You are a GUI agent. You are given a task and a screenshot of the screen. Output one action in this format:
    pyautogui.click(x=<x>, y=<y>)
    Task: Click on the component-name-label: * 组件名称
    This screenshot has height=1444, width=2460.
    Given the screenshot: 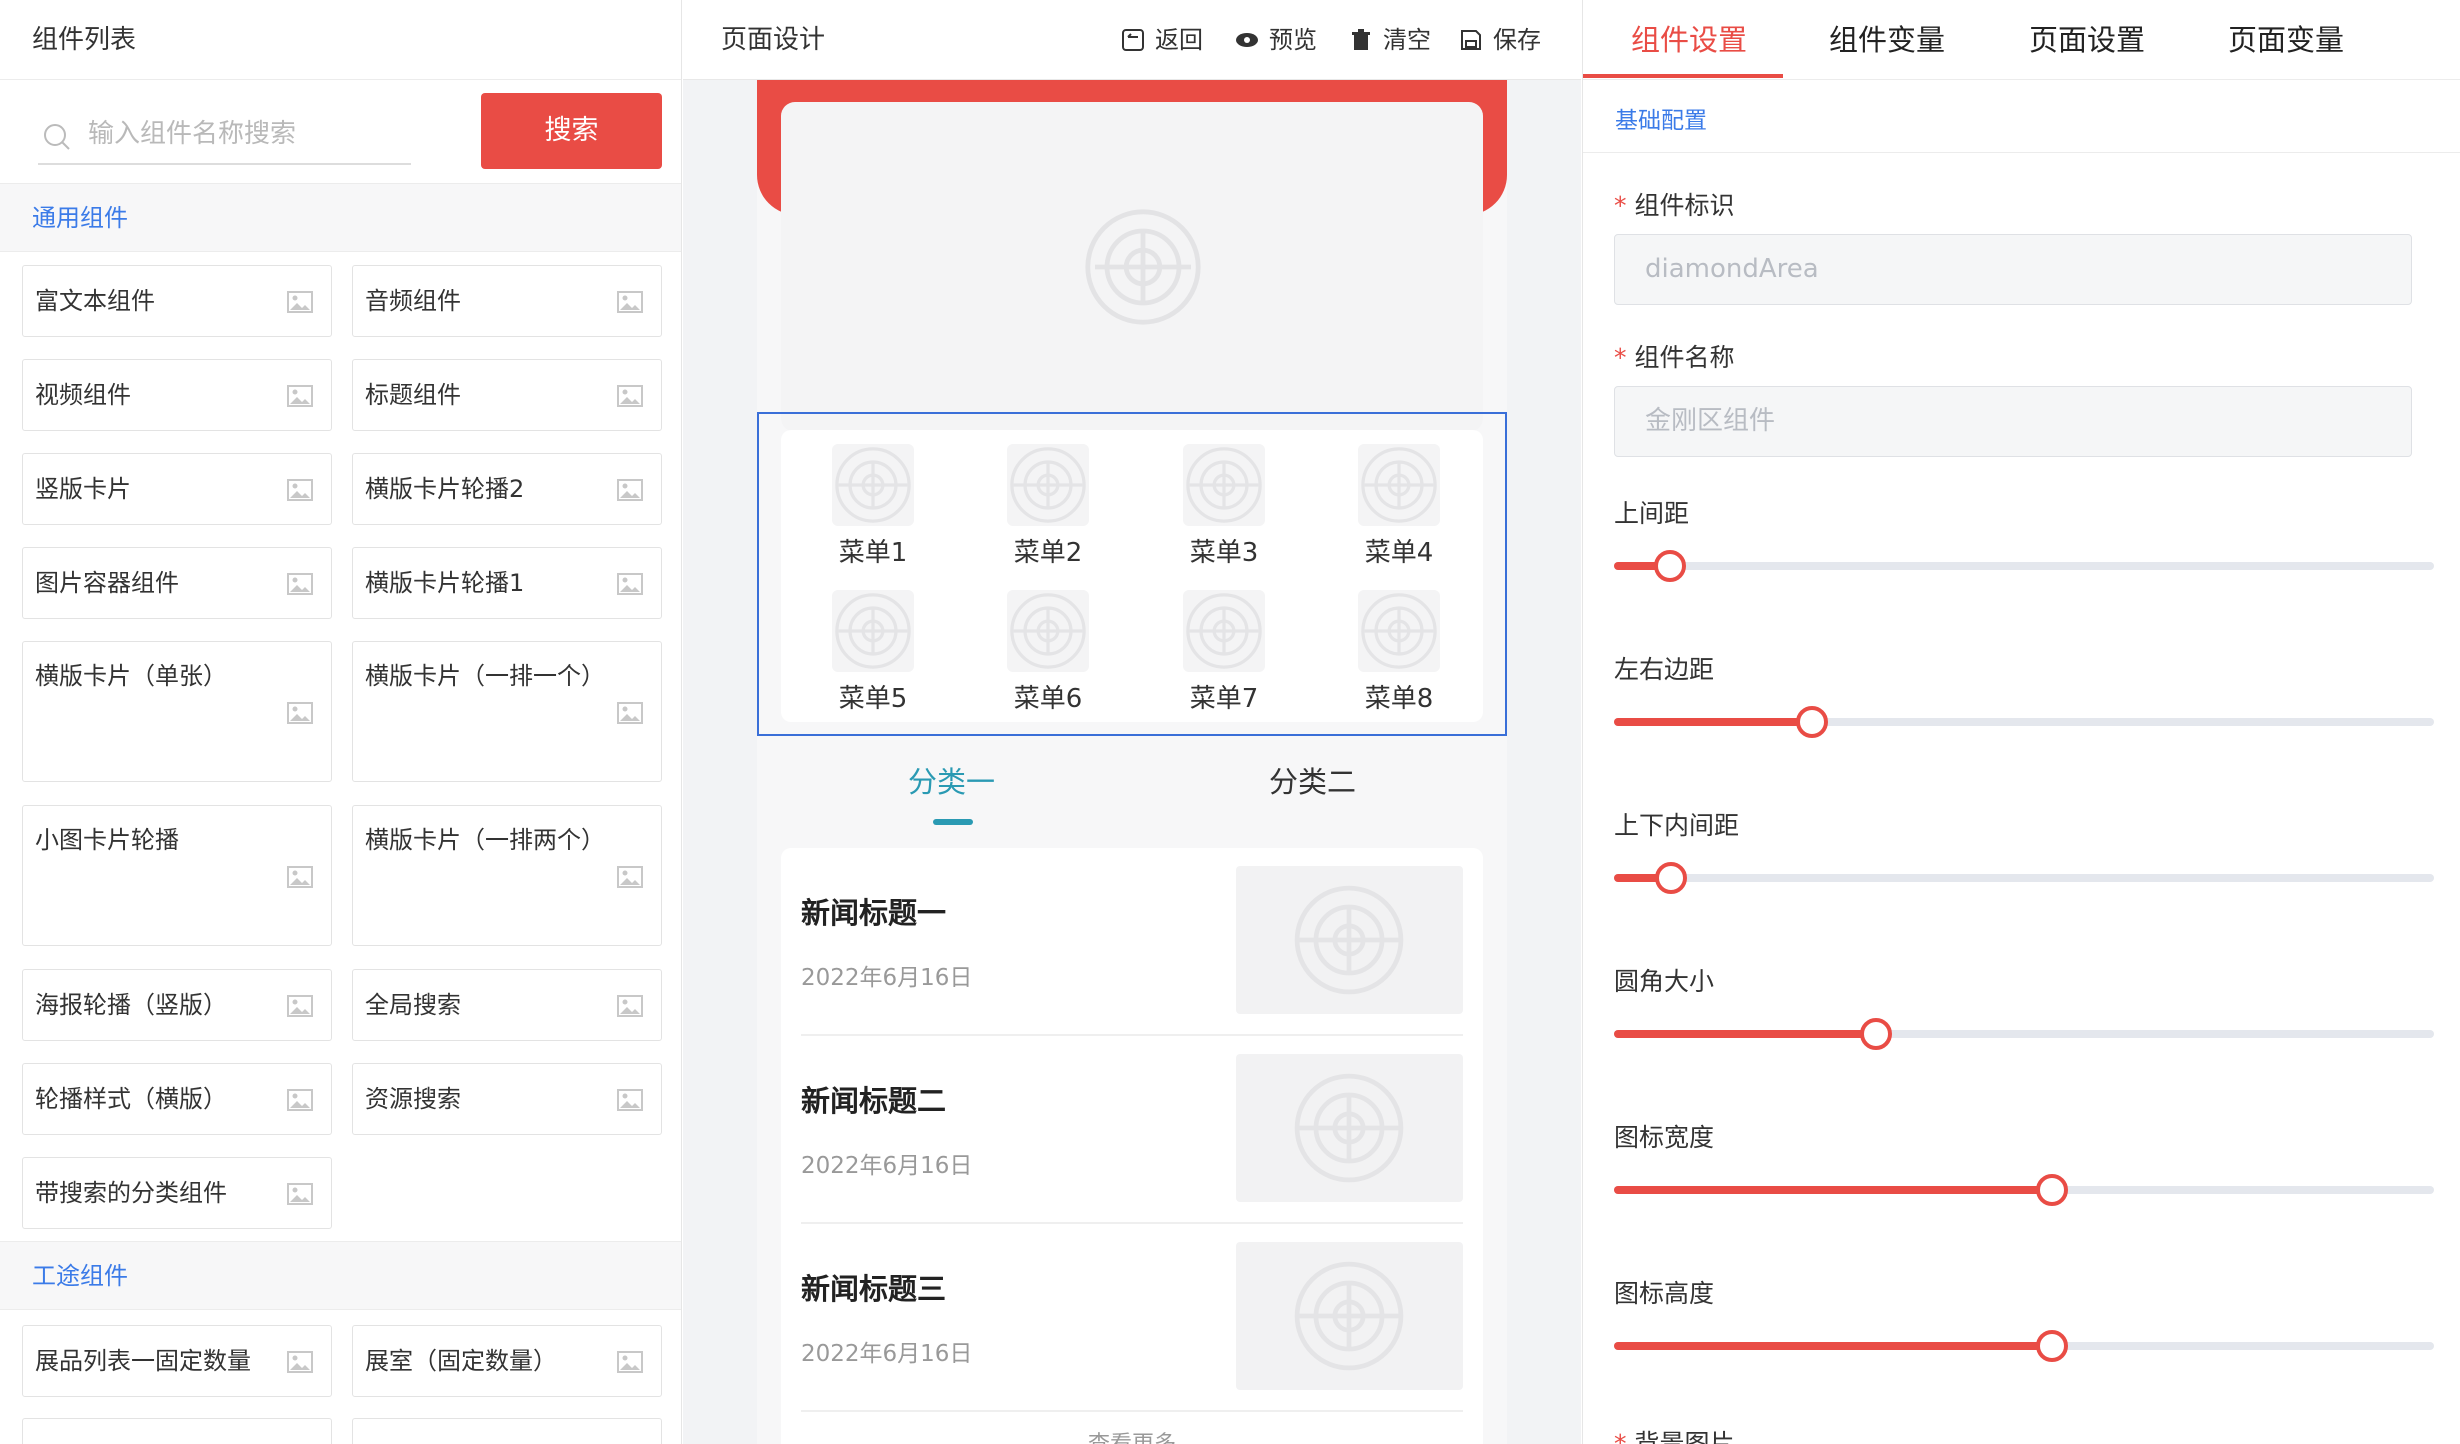 What is the action you would take?
    pyautogui.click(x=1674, y=357)
    